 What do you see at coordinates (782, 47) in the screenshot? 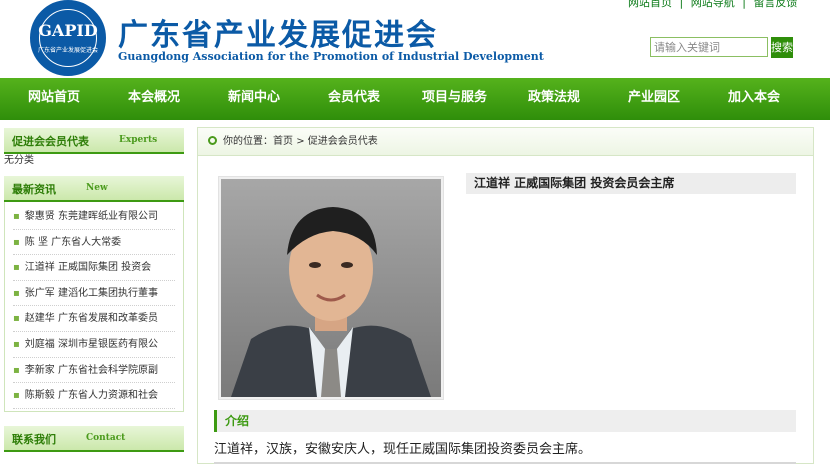
I see `search-button: 搜索` at bounding box center [782, 47].